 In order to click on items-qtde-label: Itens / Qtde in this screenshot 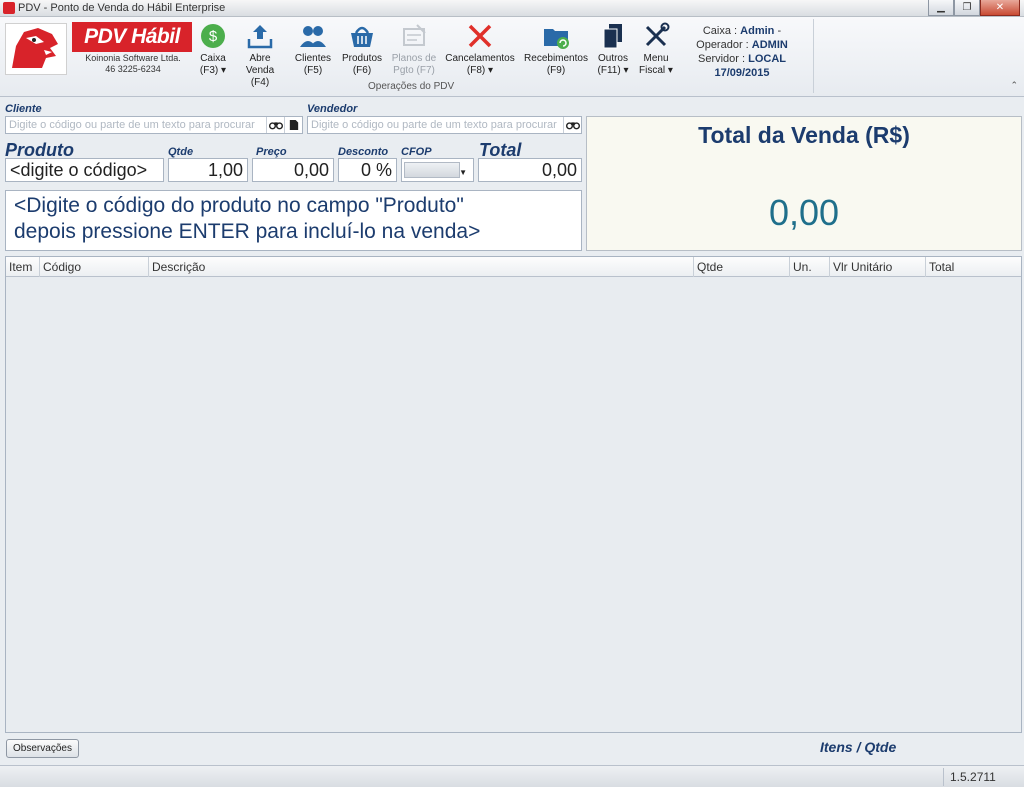, I will do `click(858, 747)`.